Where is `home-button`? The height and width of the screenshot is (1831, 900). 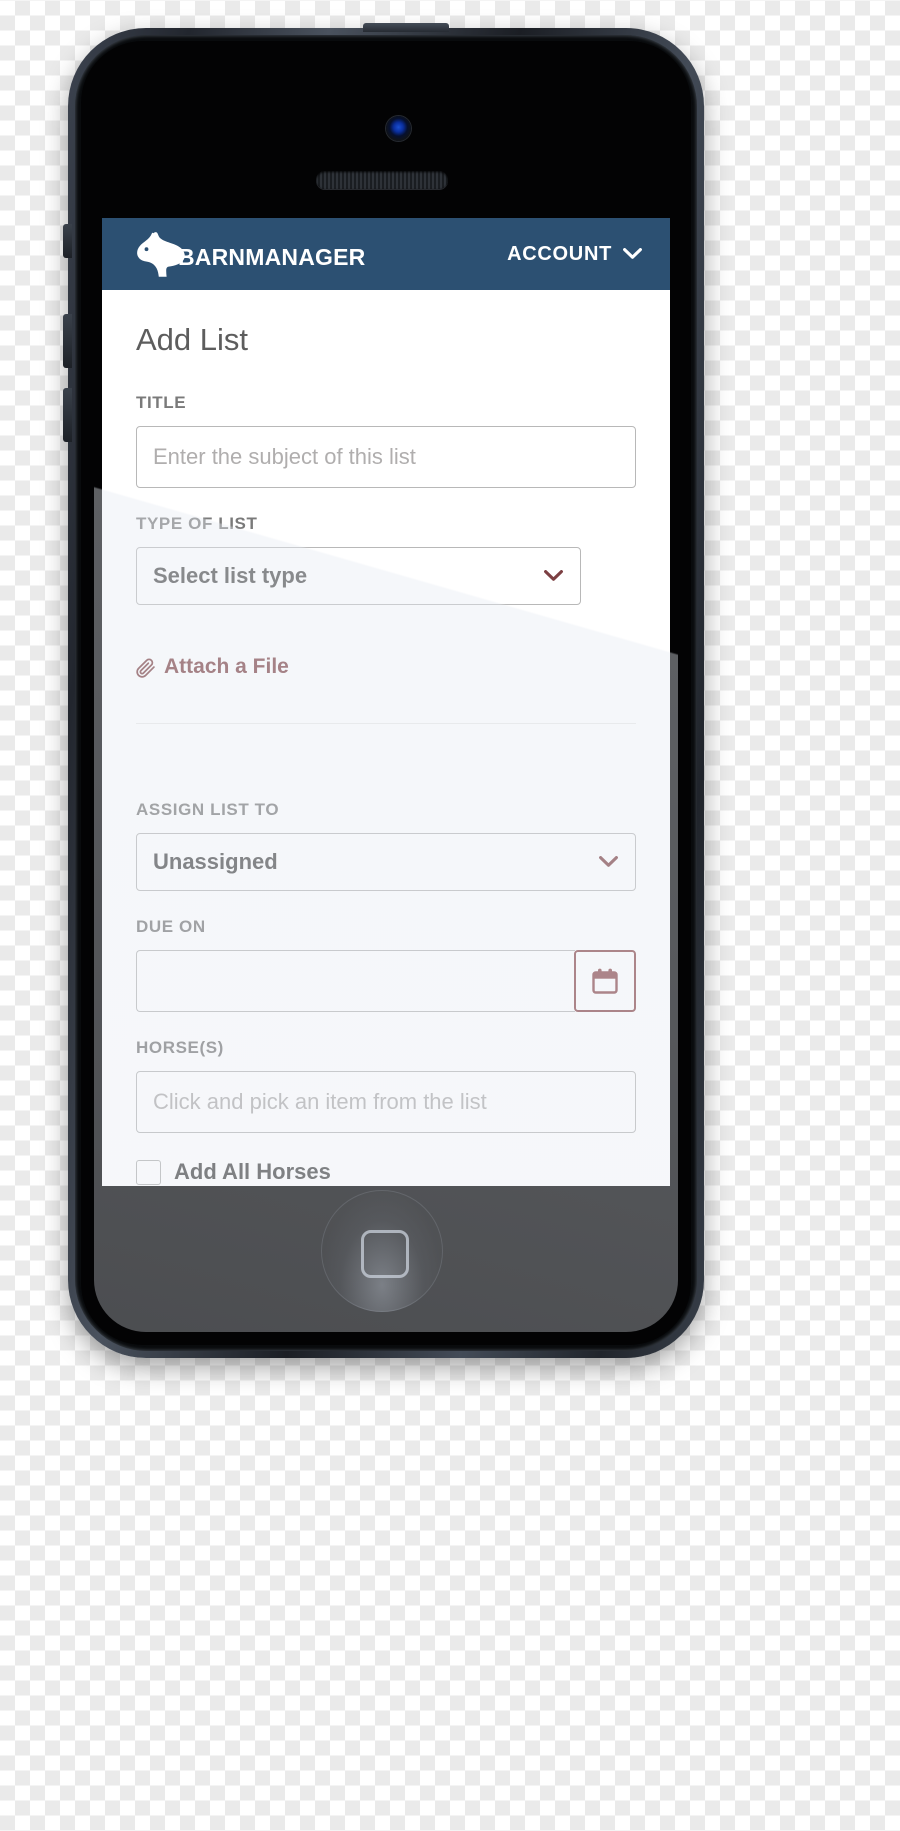
home-button is located at coordinates (382, 1251).